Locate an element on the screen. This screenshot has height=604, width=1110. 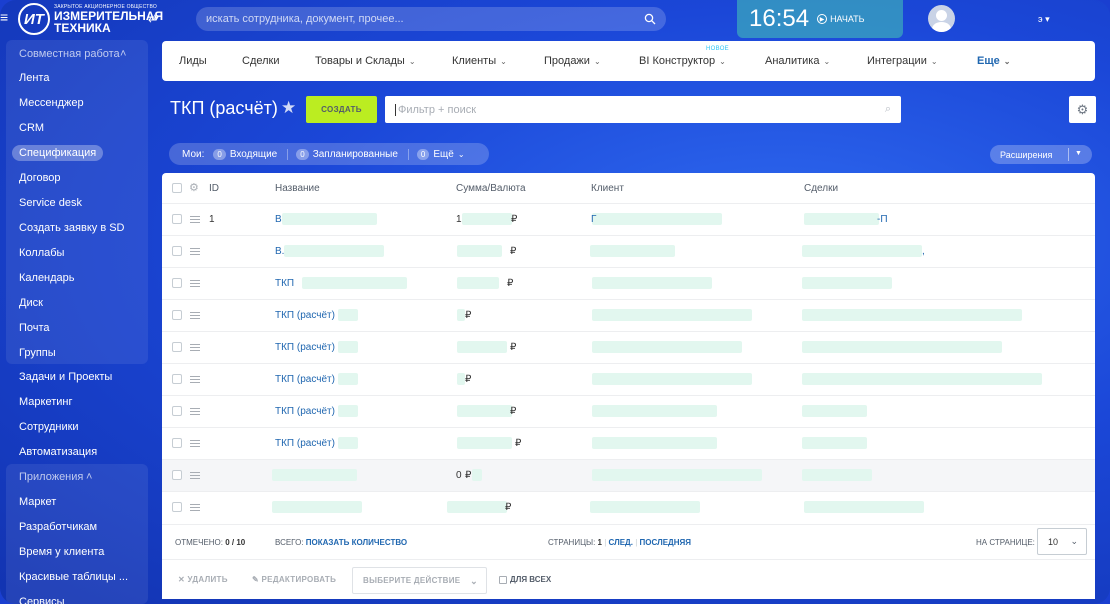
table-row: В. ₽, is located at coordinates (628, 251).